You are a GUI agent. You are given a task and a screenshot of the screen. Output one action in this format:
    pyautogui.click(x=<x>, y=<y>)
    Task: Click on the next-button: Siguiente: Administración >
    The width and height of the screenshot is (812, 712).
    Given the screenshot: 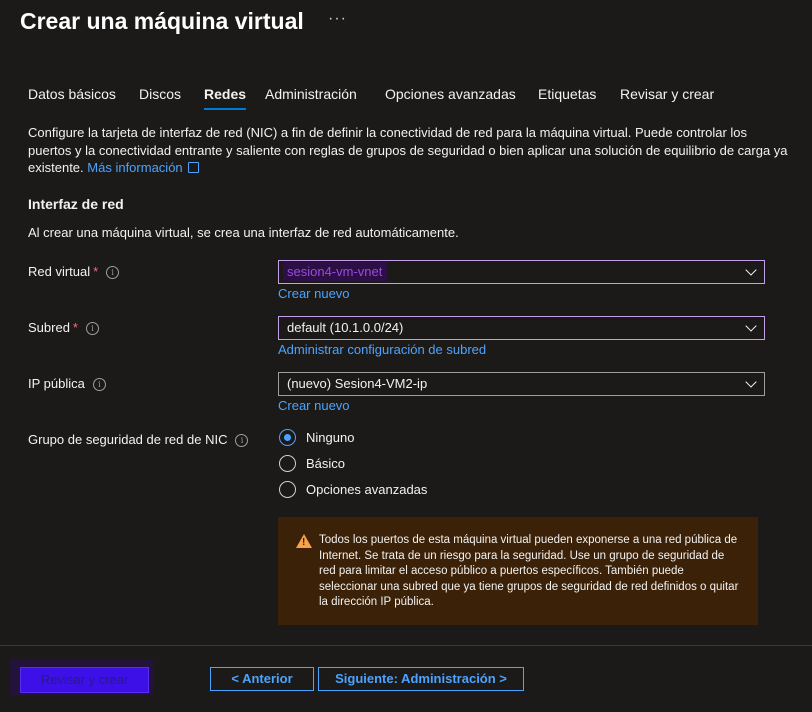 What is the action you would take?
    pyautogui.click(x=421, y=679)
    